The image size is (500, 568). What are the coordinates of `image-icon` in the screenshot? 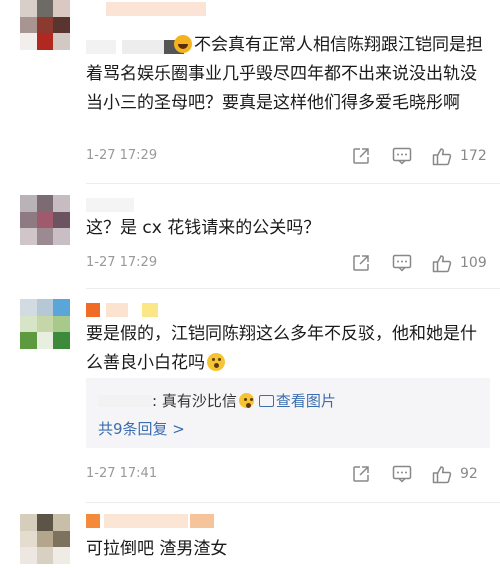 It's located at (266, 401).